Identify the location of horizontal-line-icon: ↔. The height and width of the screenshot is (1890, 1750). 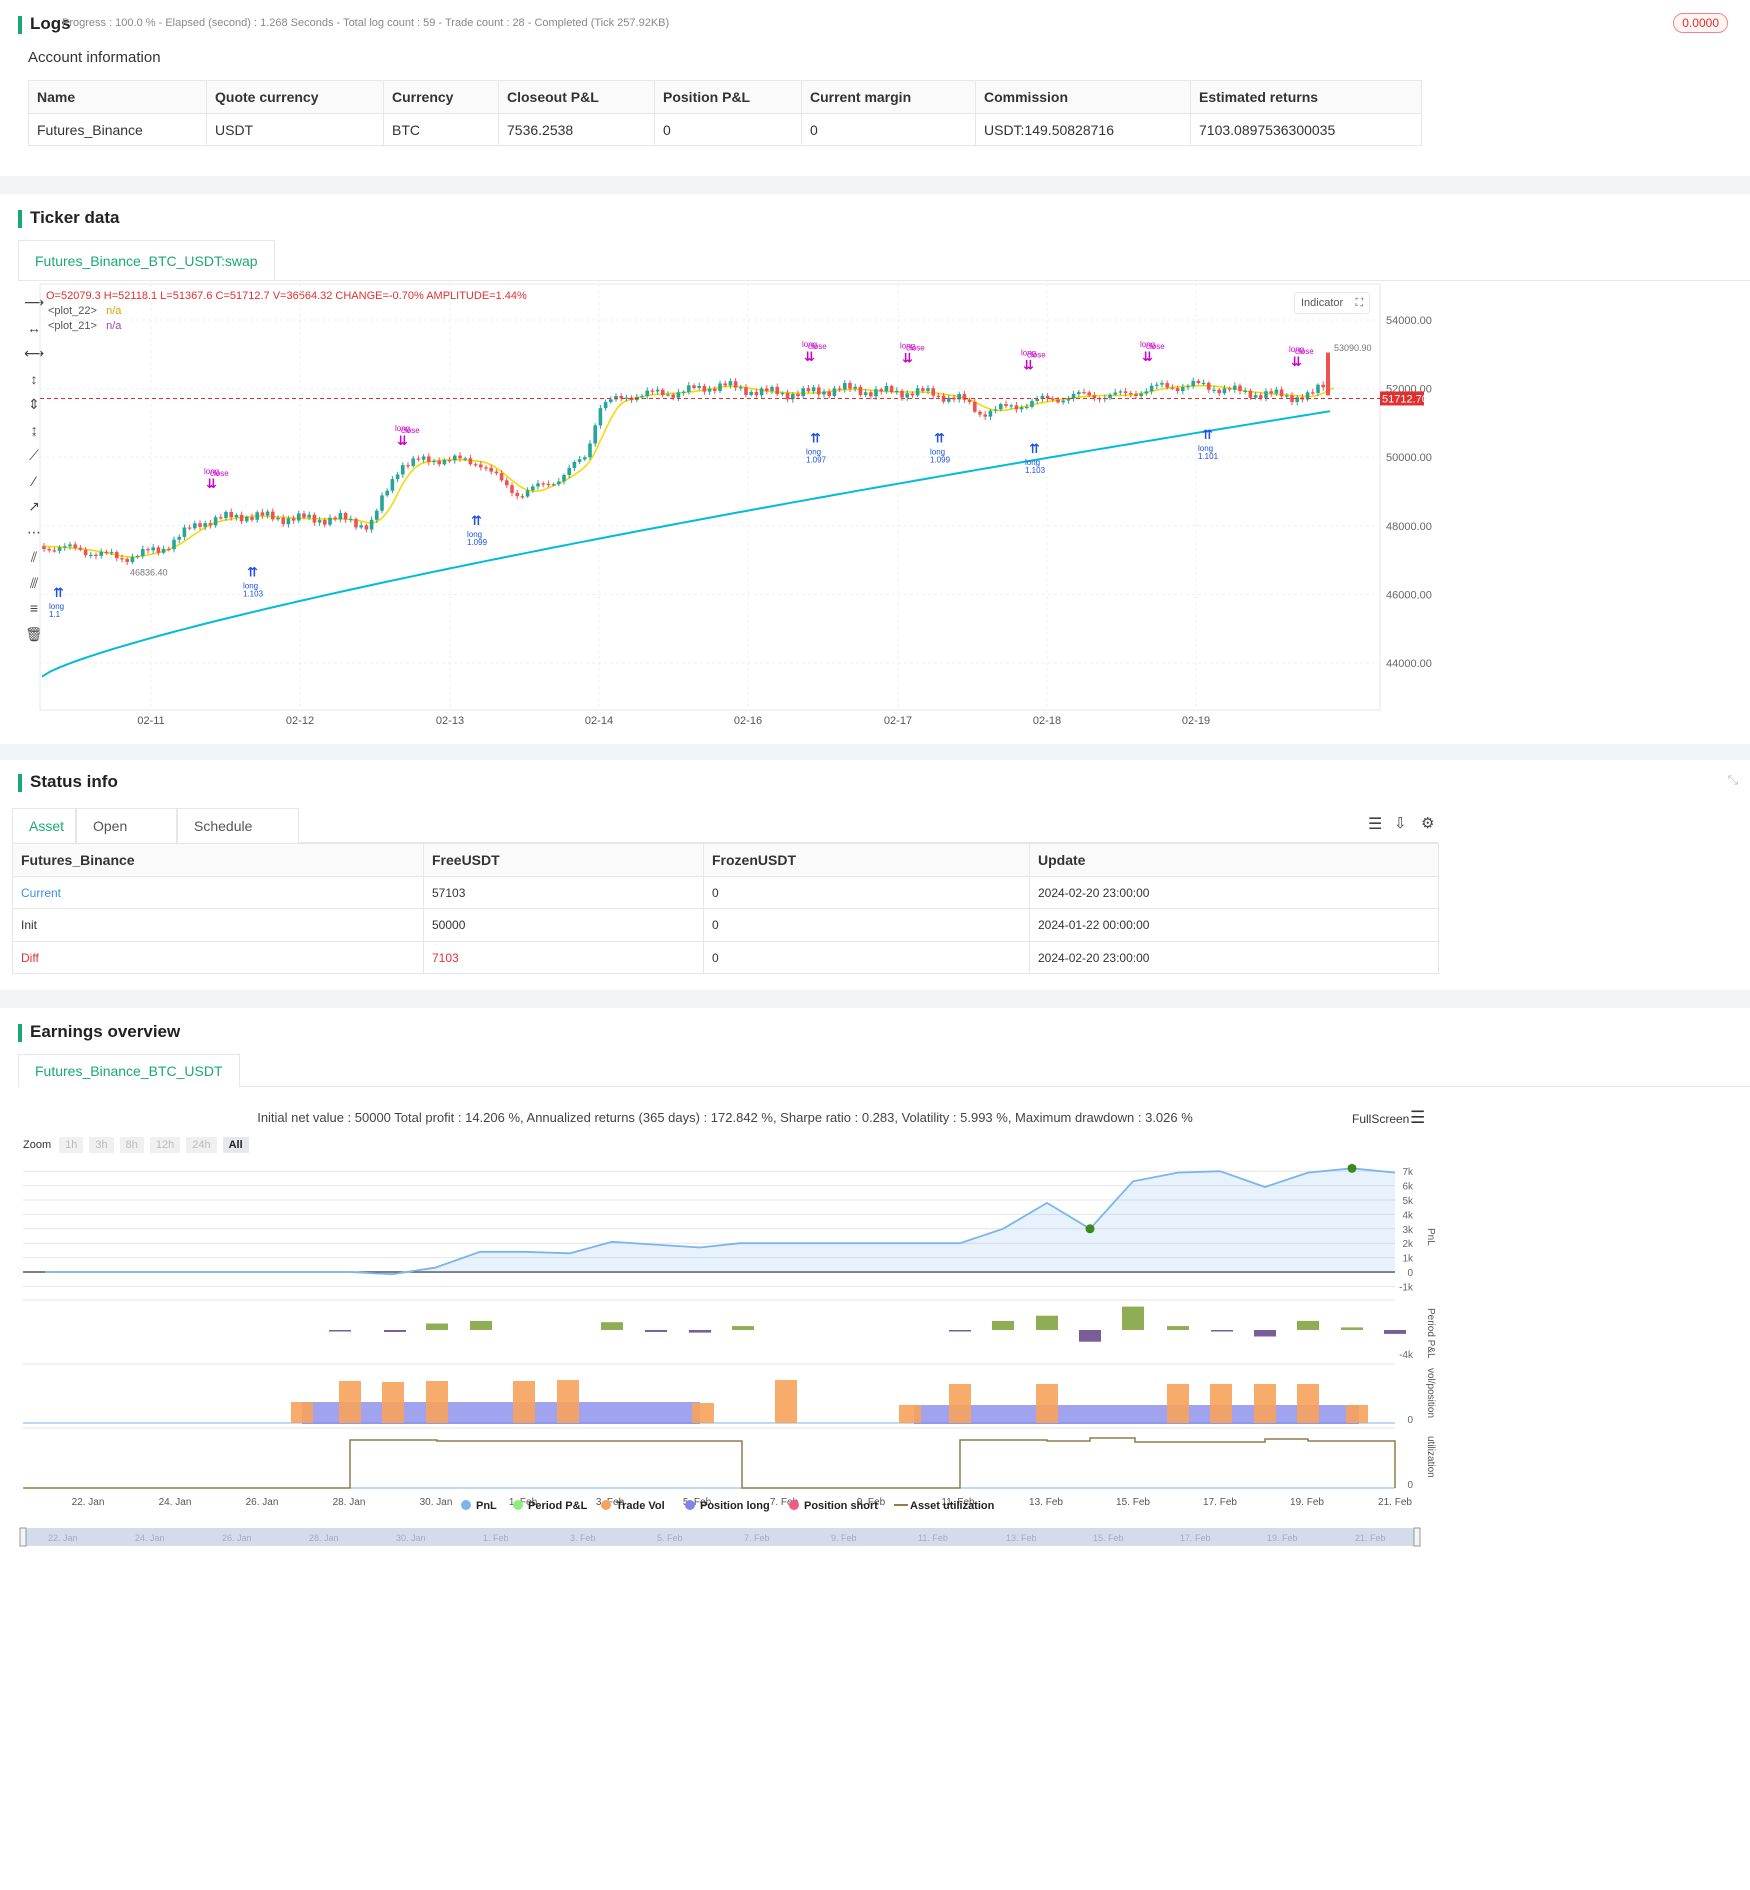
(34, 329).